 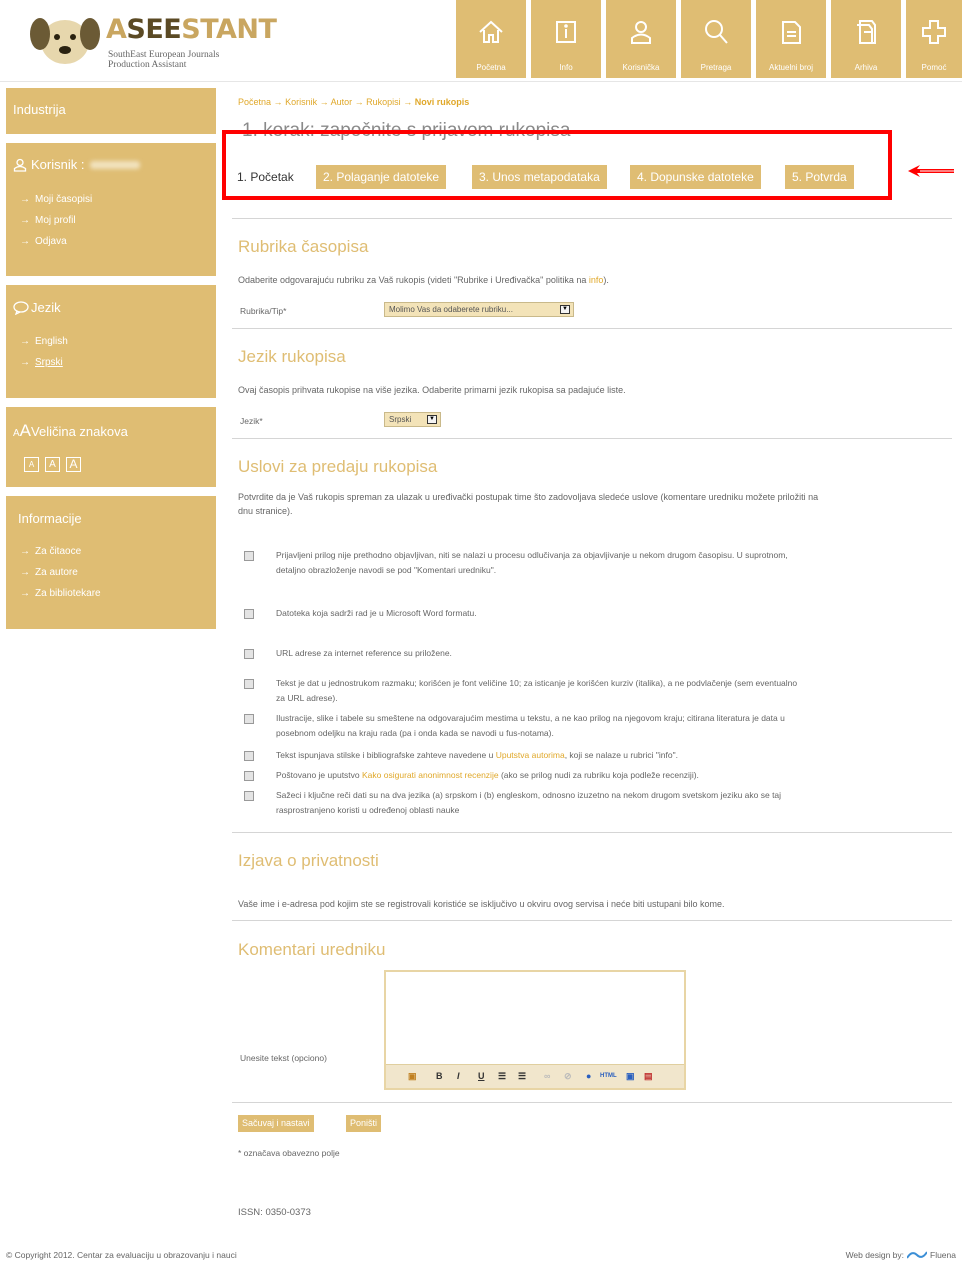 What do you see at coordinates (934, 67) in the screenshot?
I see `nav-label: Pomoć` at bounding box center [934, 67].